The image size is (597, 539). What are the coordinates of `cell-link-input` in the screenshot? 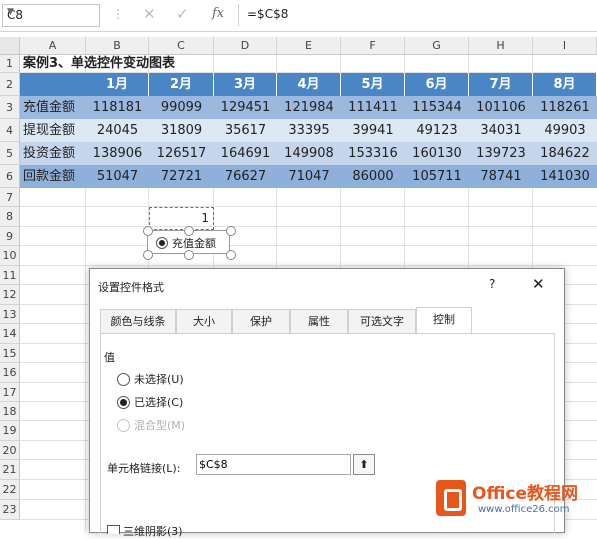 It's located at (273, 464).